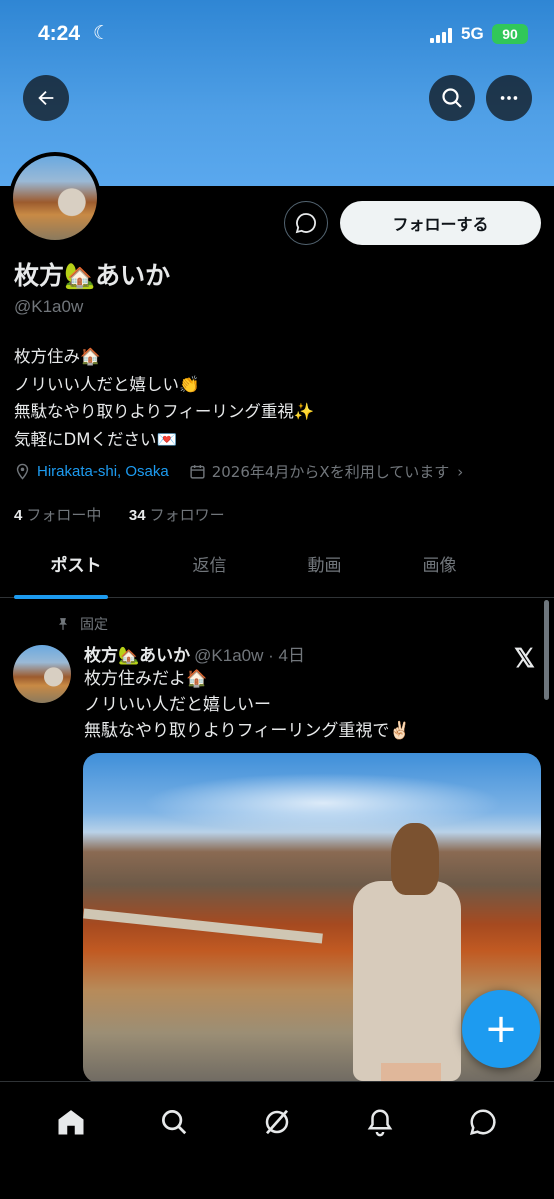 The image size is (554, 1199). What do you see at coordinates (203, 926) in the screenshot?
I see `photo-fence` at bounding box center [203, 926].